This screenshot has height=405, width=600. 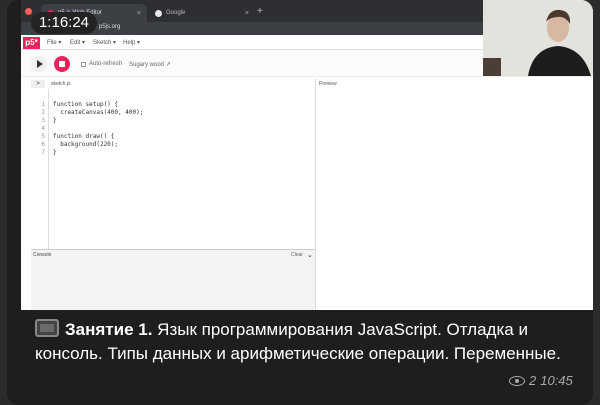 I want to click on preview-label: Preview, so click(x=328, y=84).